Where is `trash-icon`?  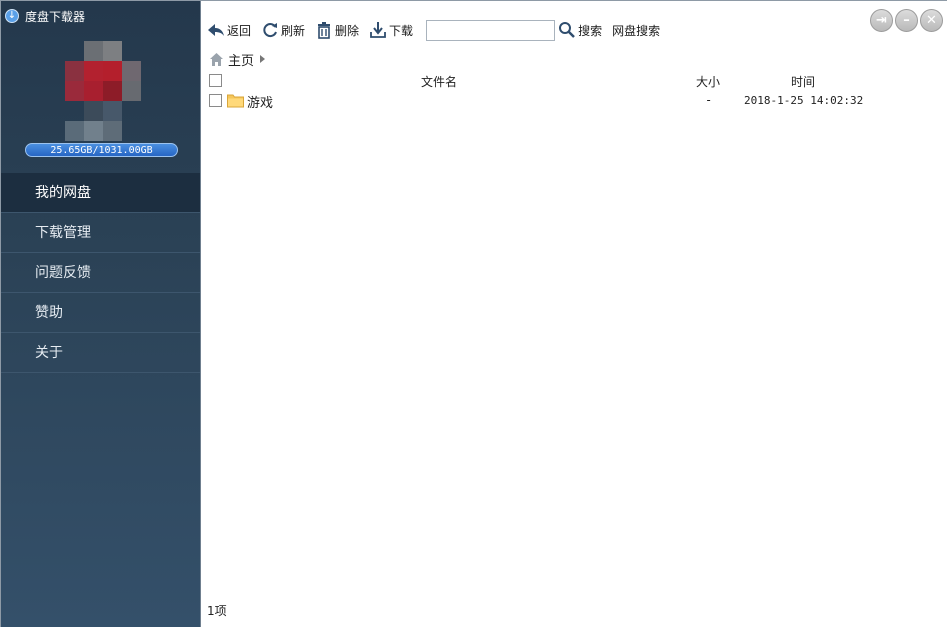
trash-icon is located at coordinates (324, 30).